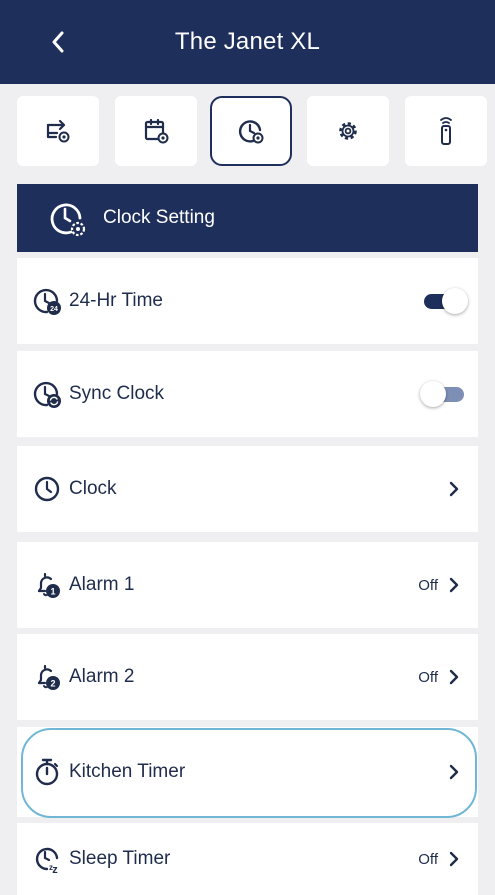 Image resolution: width=495 pixels, height=895 pixels. I want to click on tab-general-settings, so click(348, 131).